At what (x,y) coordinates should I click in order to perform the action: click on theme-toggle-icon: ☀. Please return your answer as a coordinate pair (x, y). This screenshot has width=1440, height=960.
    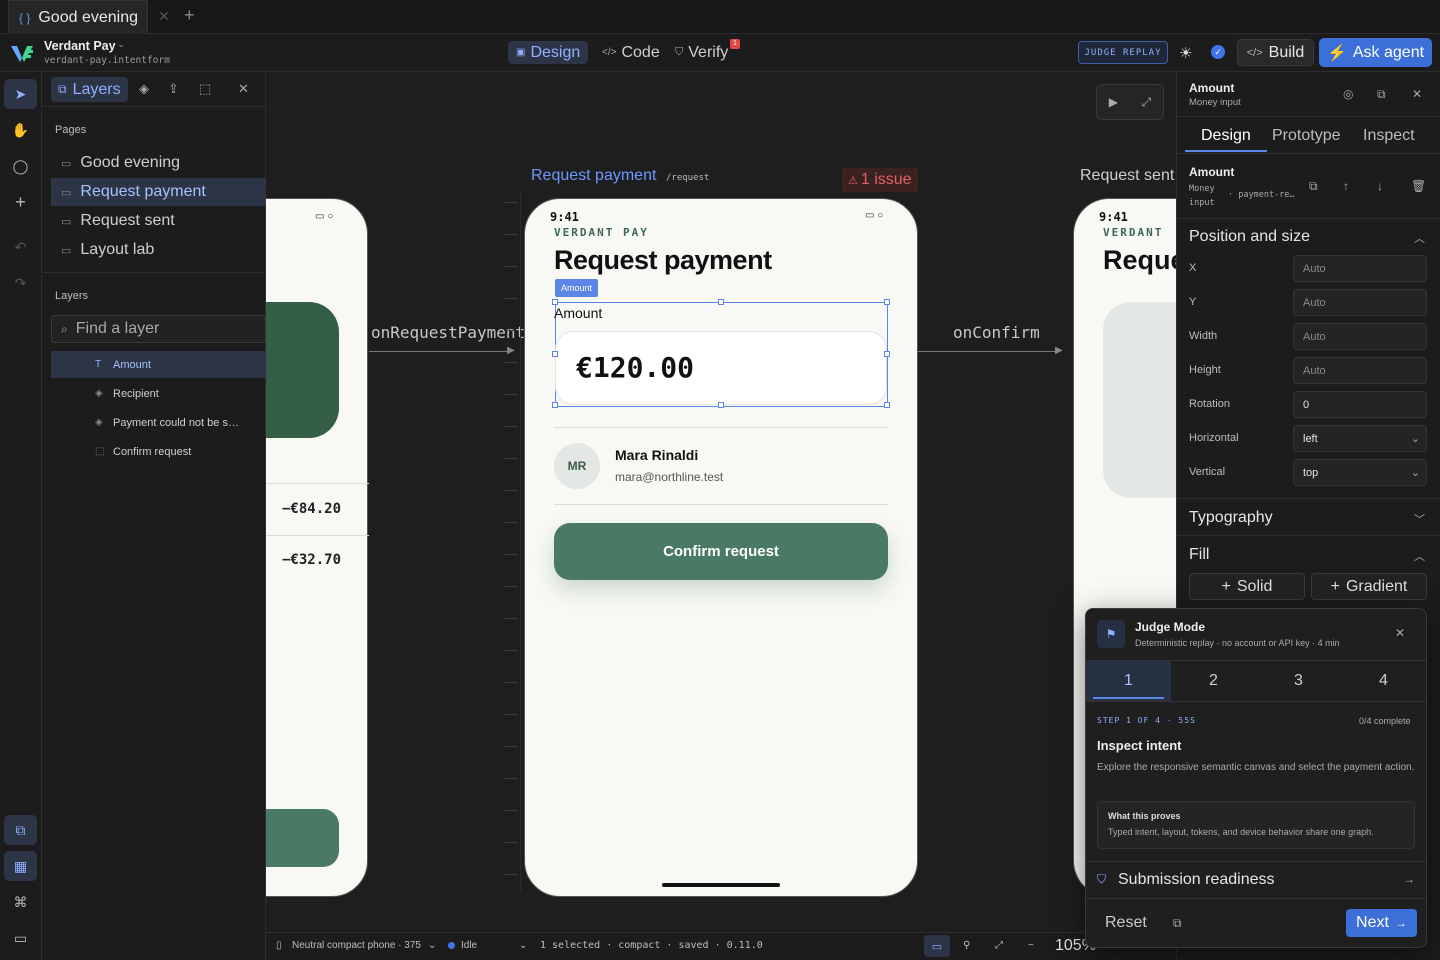
    Looking at the image, I should click on (1185, 53).